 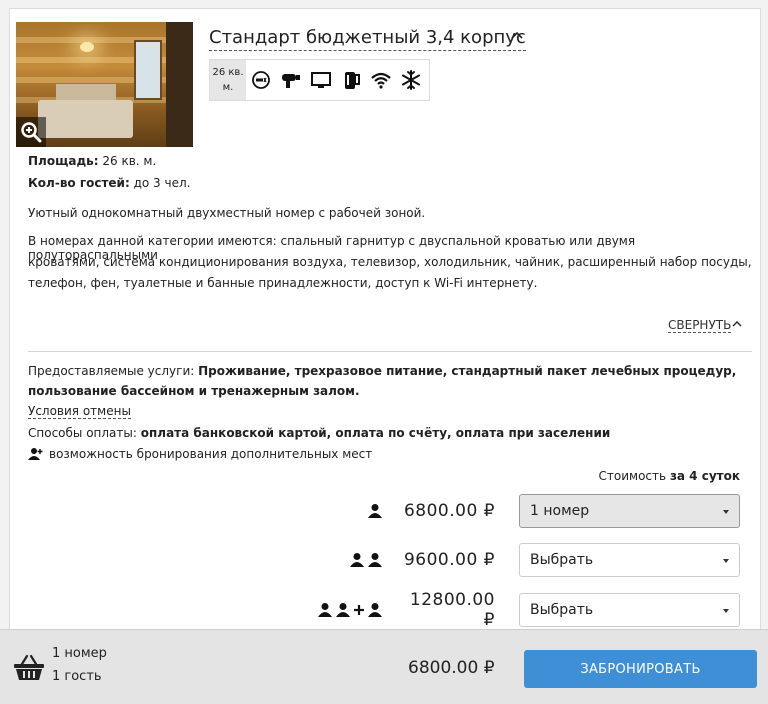 I want to click on price-row: 6800.00 ₽ 1 номер, so click(x=553, y=511).